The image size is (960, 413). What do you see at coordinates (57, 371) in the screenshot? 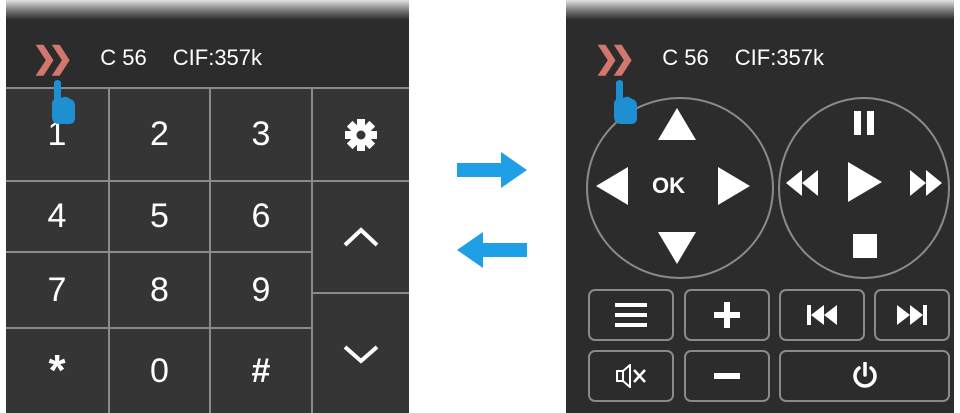
I see `key-star: *` at bounding box center [57, 371].